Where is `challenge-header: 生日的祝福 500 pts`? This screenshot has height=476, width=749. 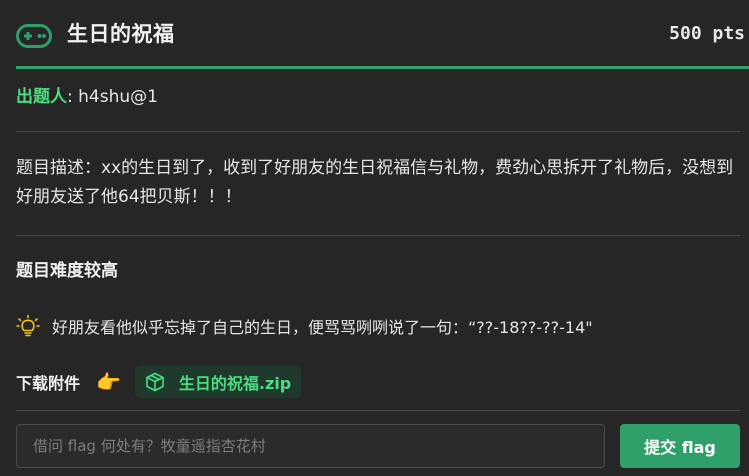 challenge-header: 生日的祝福 500 pts is located at coordinates (374, 35).